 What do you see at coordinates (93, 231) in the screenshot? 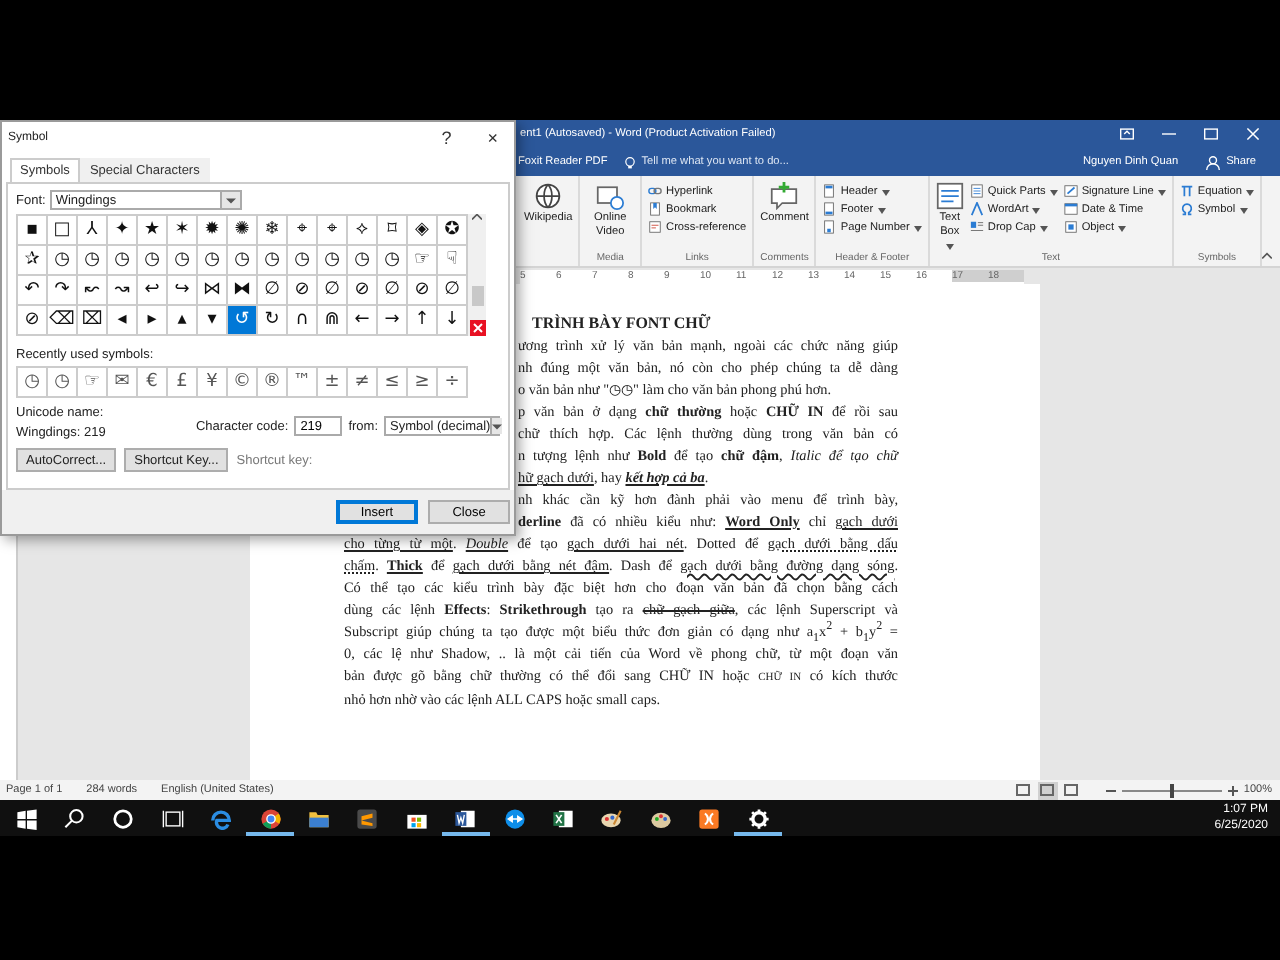
I see `symbol-cell: ⅄` at bounding box center [93, 231].